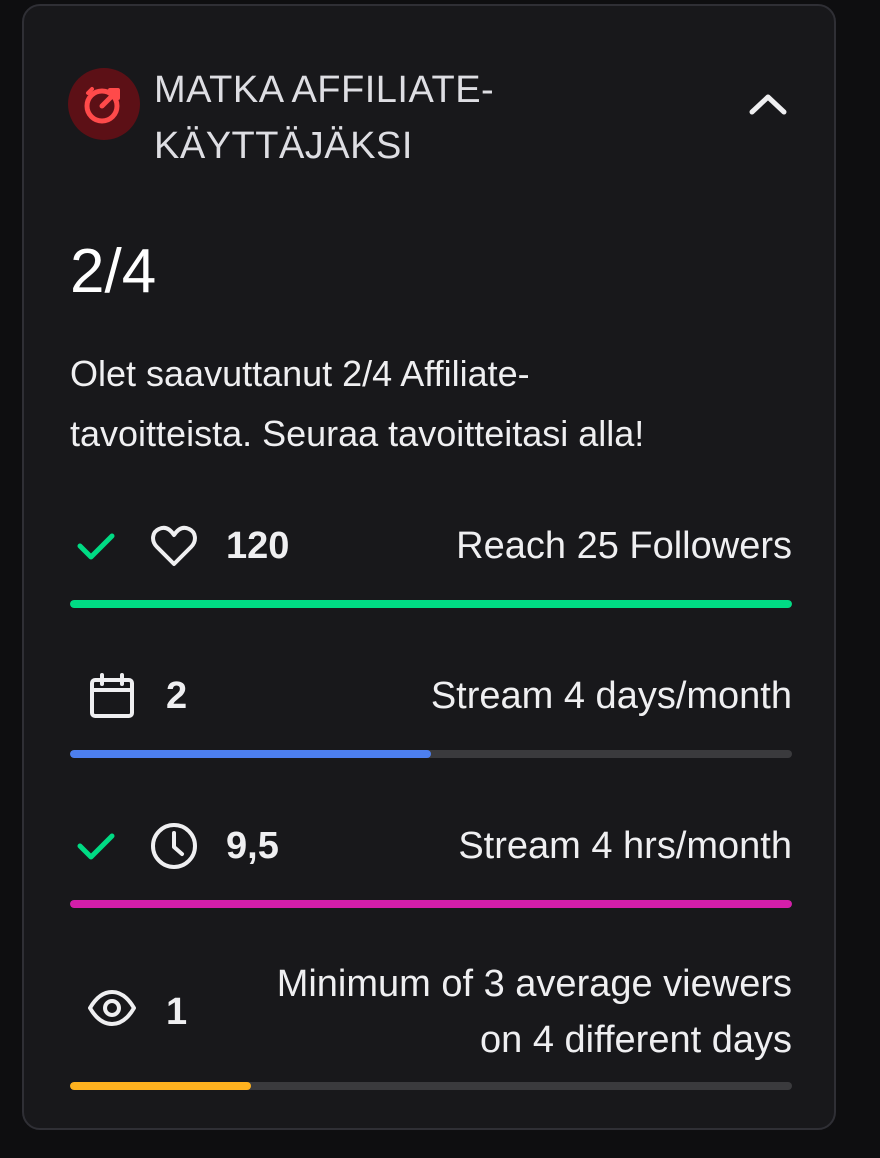  I want to click on goal-label-line2: on 4 different days, so click(636, 1040).